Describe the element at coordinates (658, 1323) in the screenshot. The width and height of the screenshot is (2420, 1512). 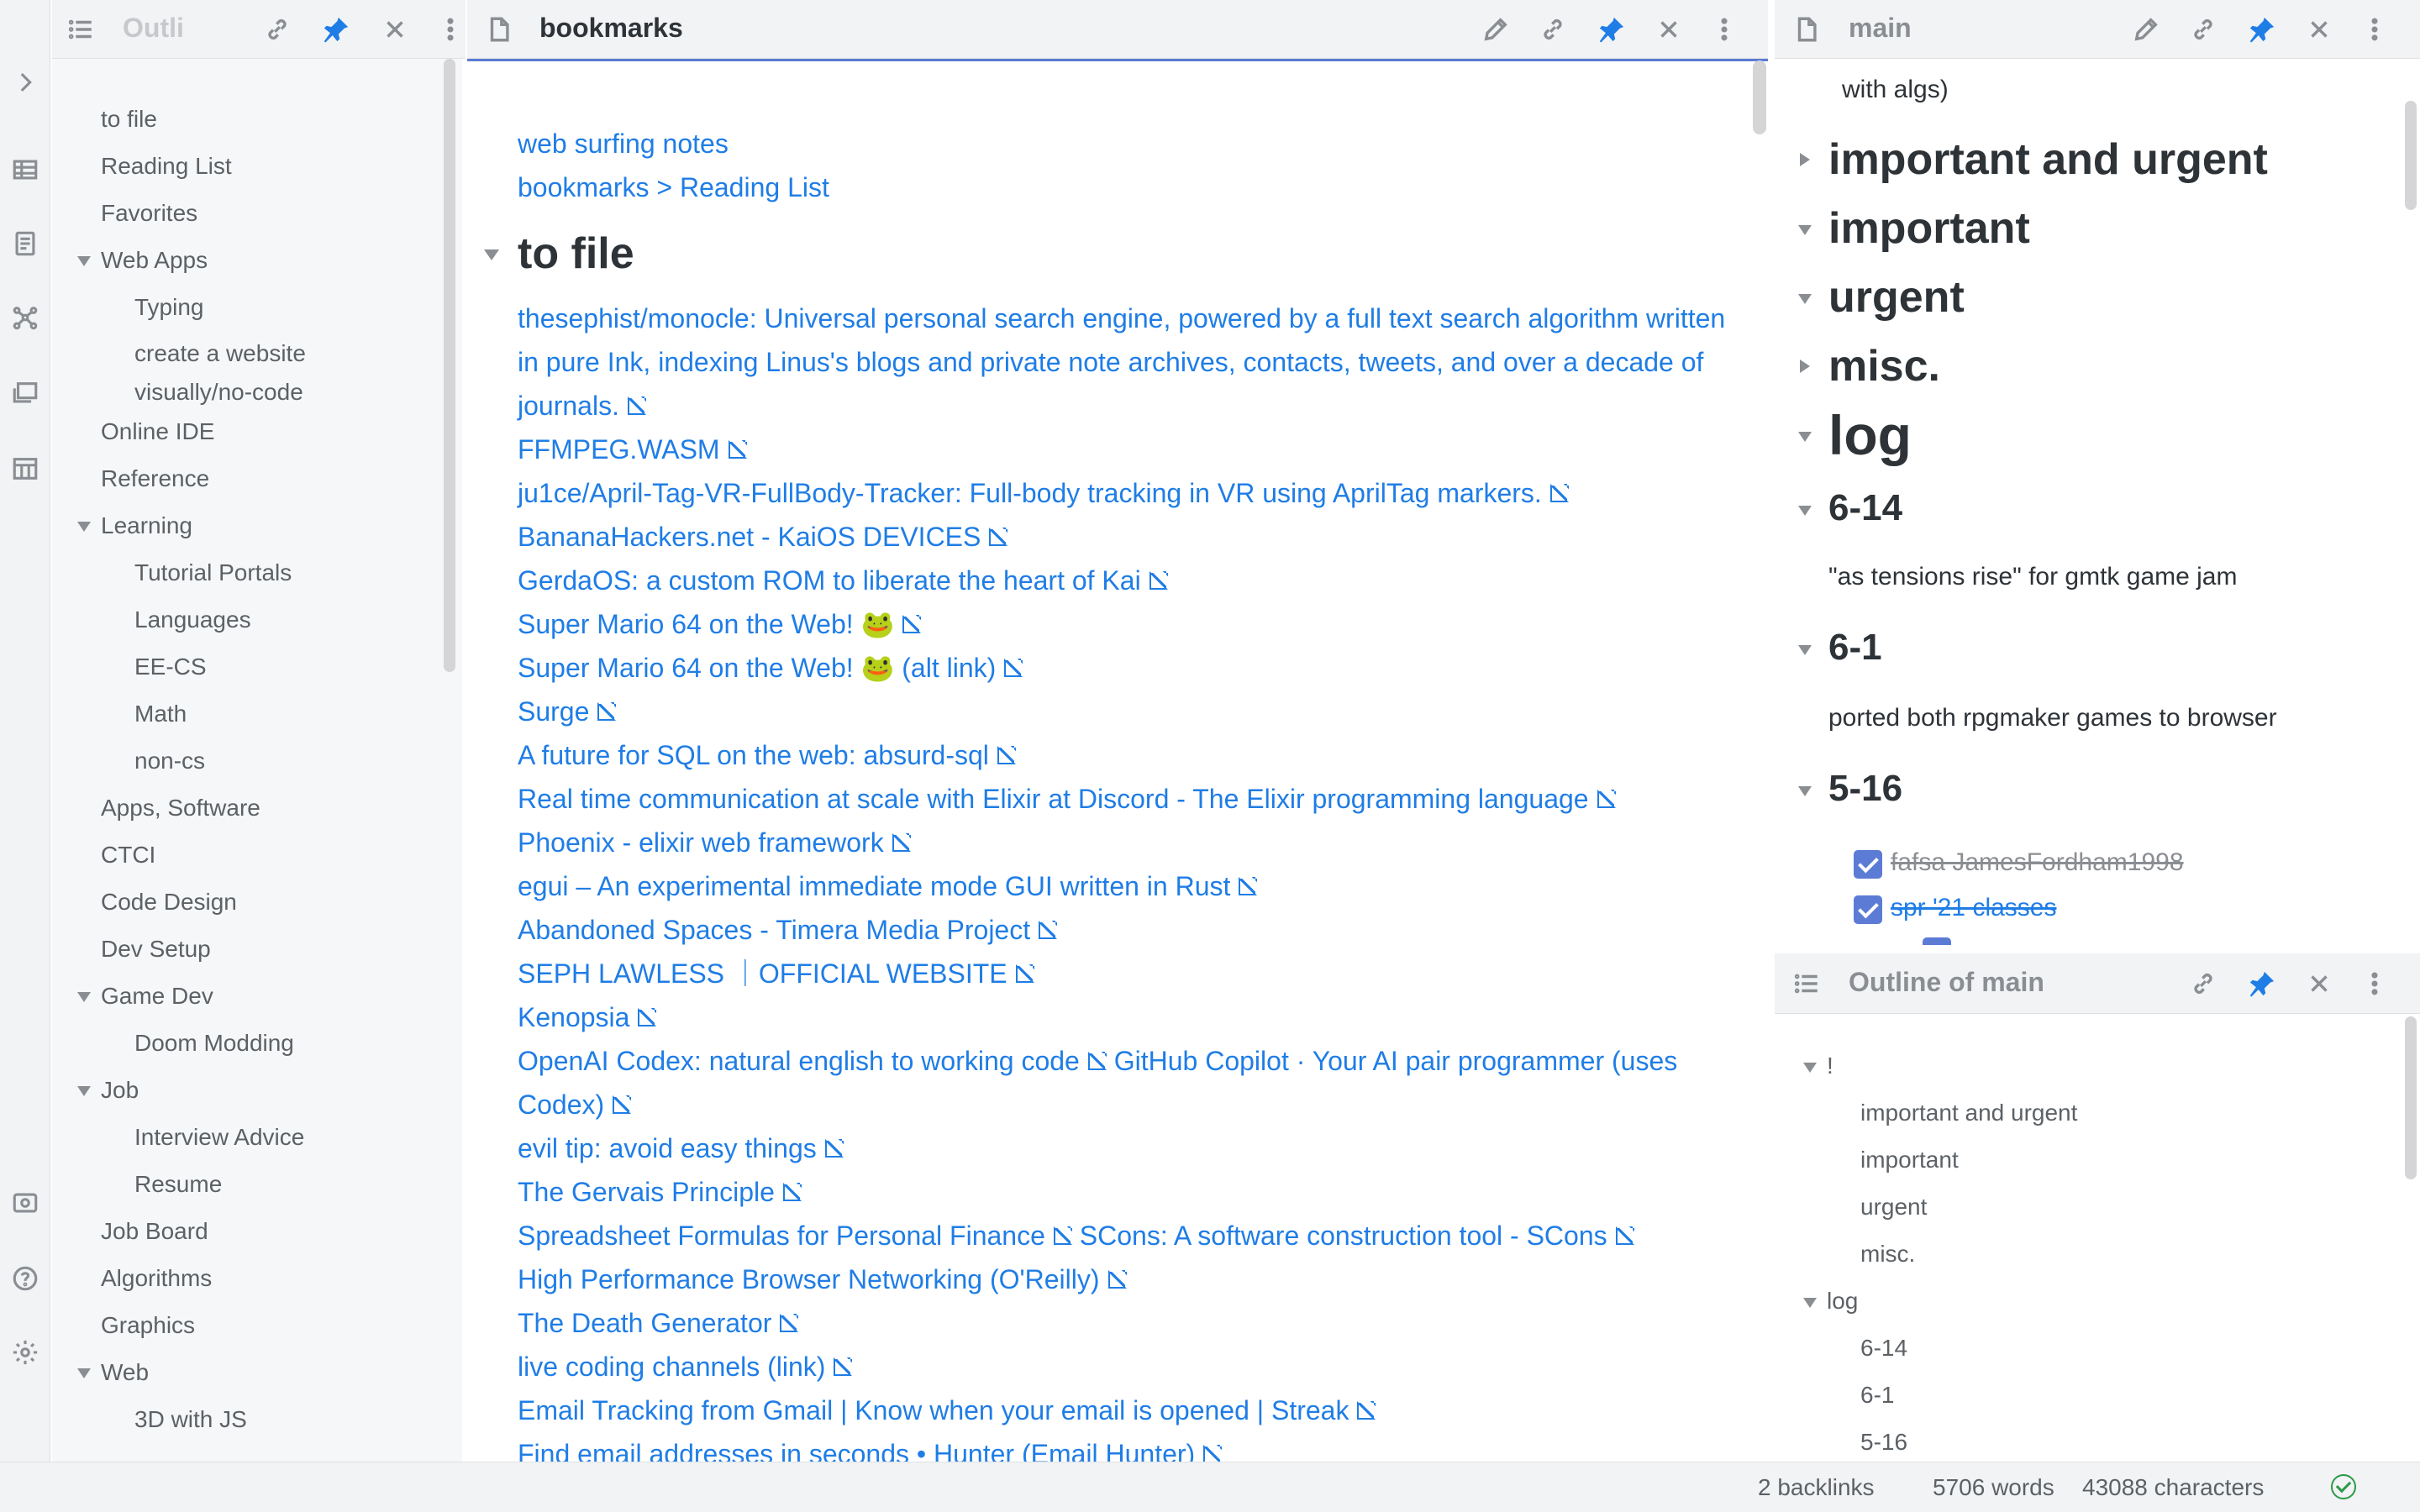
I see `external-link: The Death Generator` at that location.